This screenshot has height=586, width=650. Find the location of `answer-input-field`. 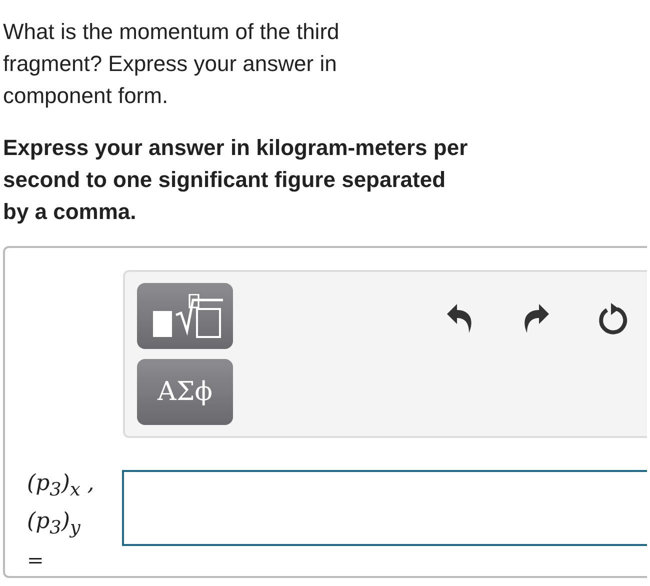

answer-input-field is located at coordinates (384, 508).